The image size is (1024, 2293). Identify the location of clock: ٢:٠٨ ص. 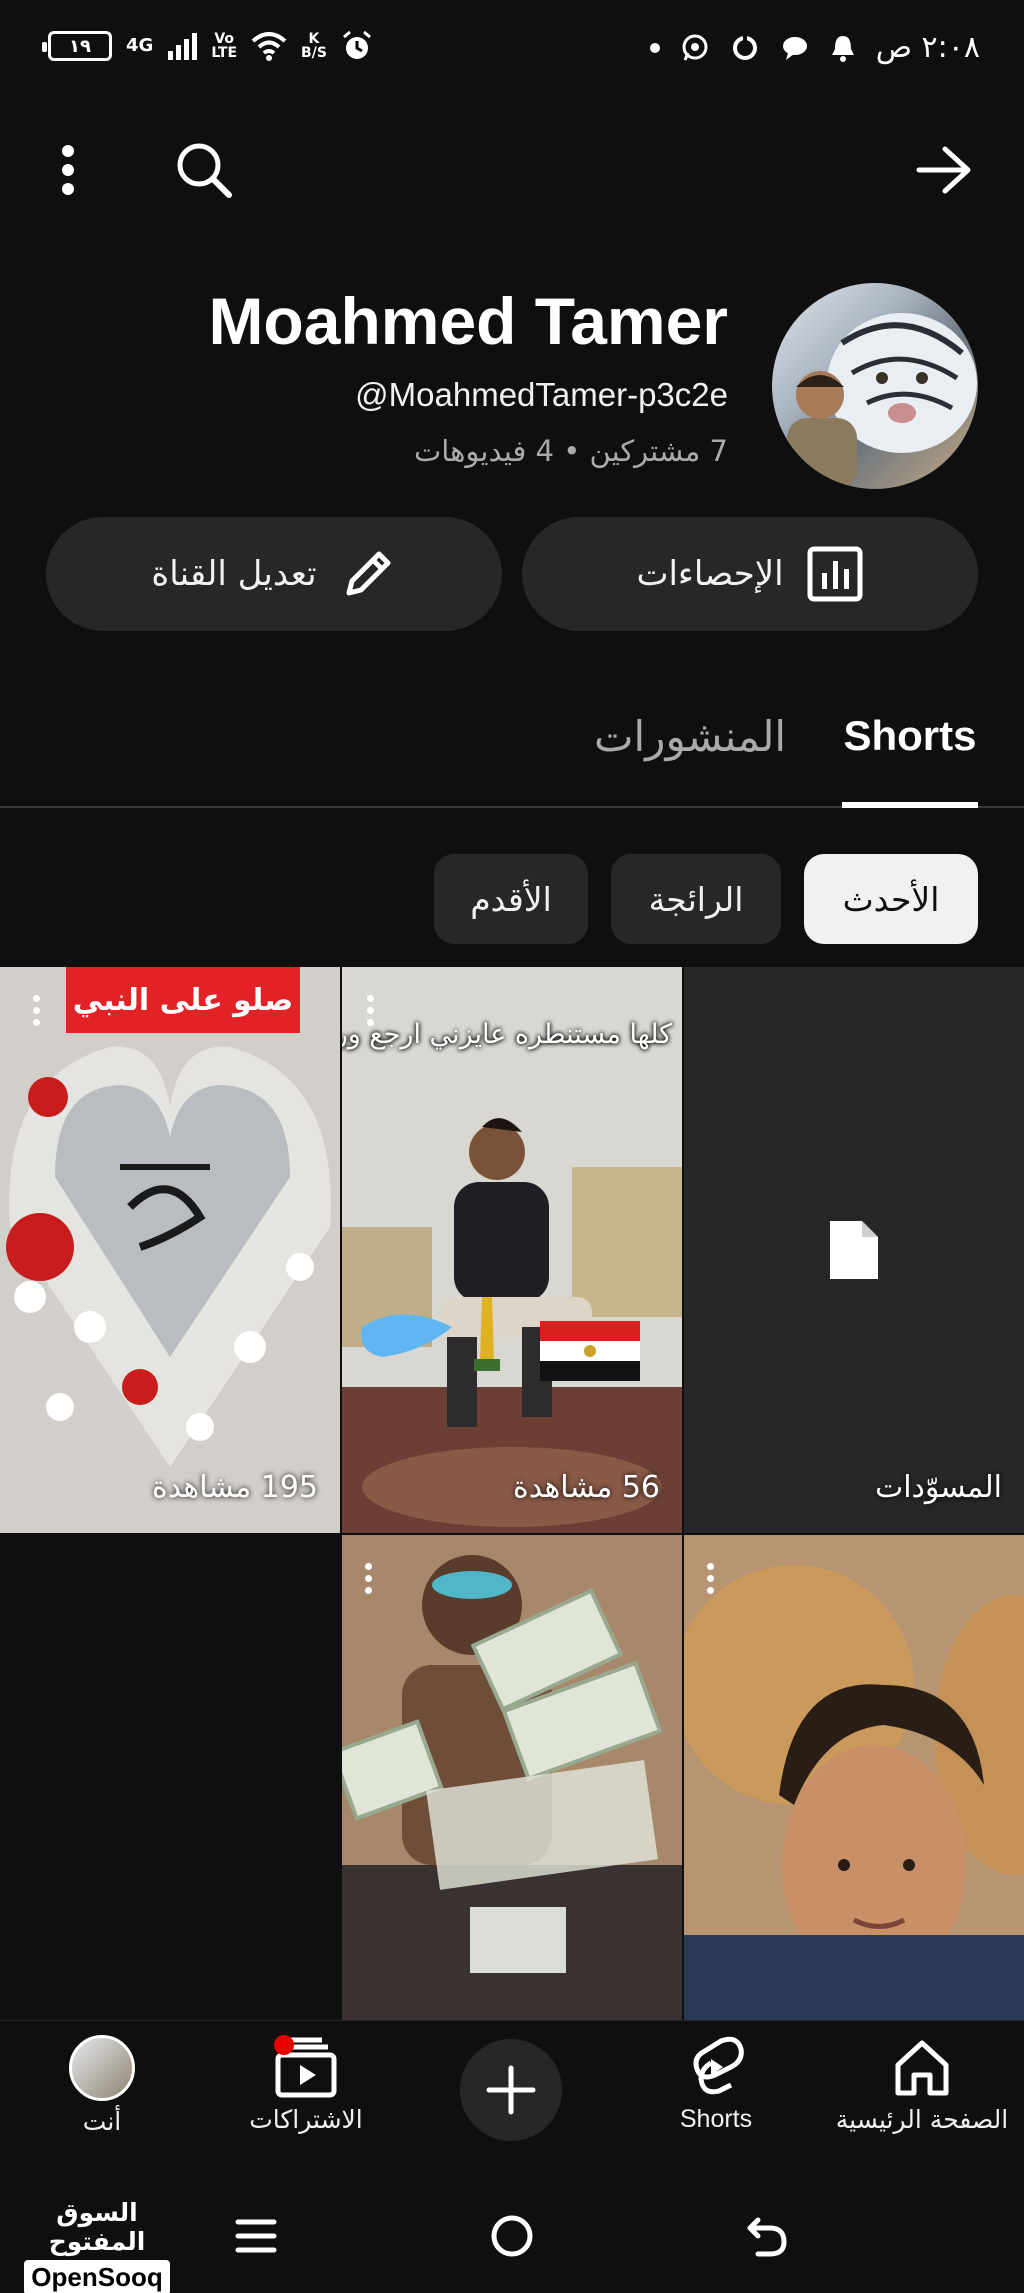
(927, 47).